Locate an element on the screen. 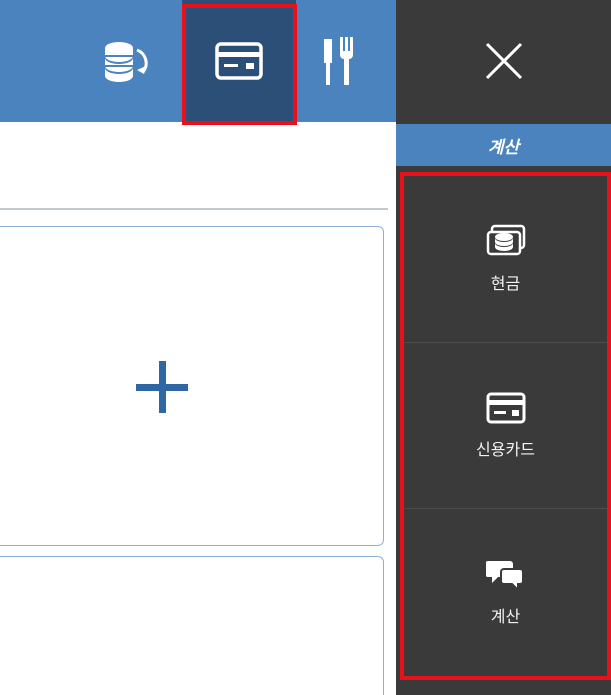 This screenshot has height=695, width=611. checkout-button: 계산 is located at coordinates (505, 591).